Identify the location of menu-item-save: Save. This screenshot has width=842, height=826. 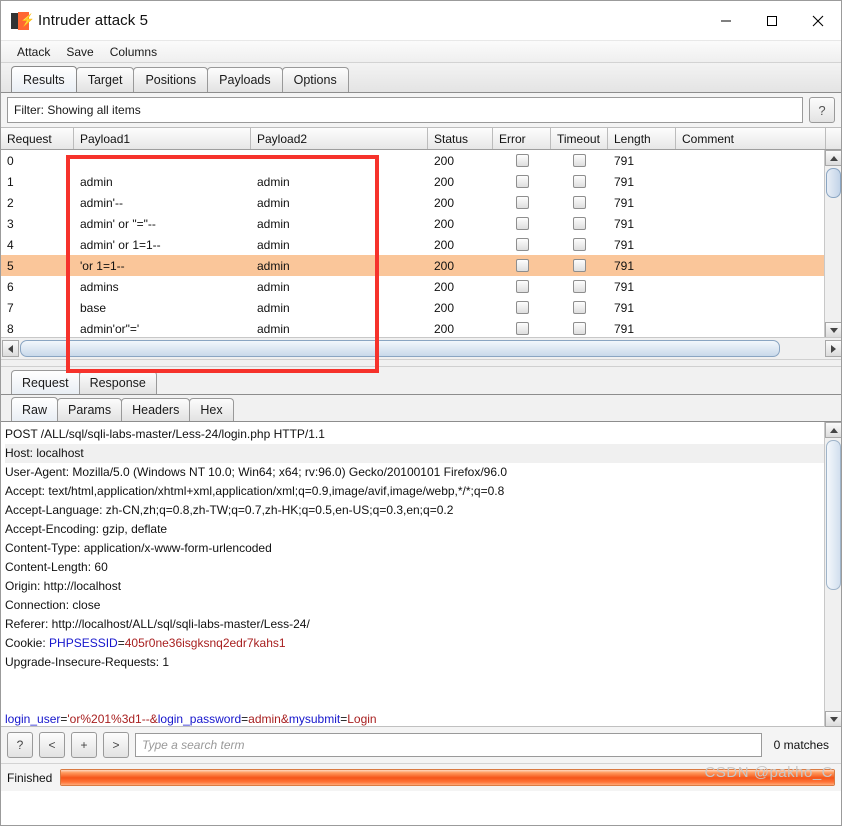
(79, 52).